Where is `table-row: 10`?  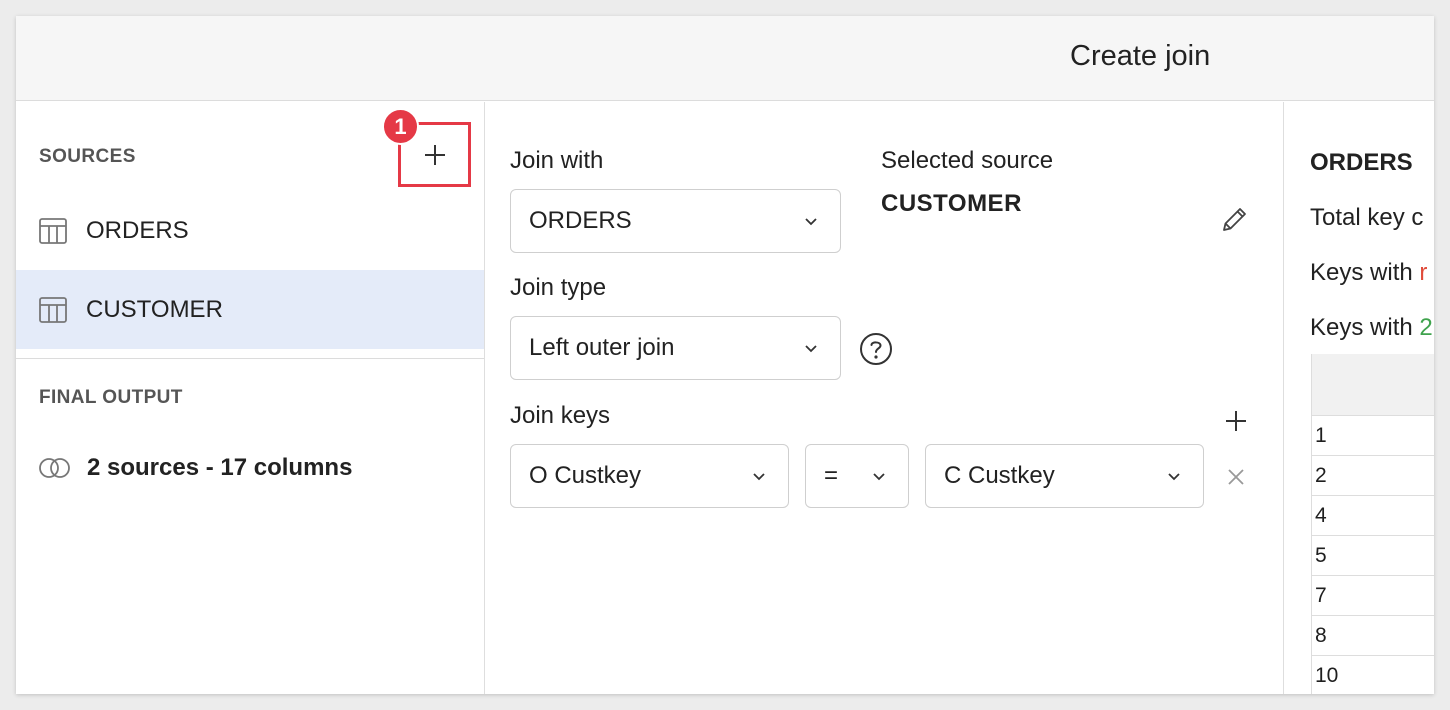 table-row: 10 is located at coordinates (1373, 675).